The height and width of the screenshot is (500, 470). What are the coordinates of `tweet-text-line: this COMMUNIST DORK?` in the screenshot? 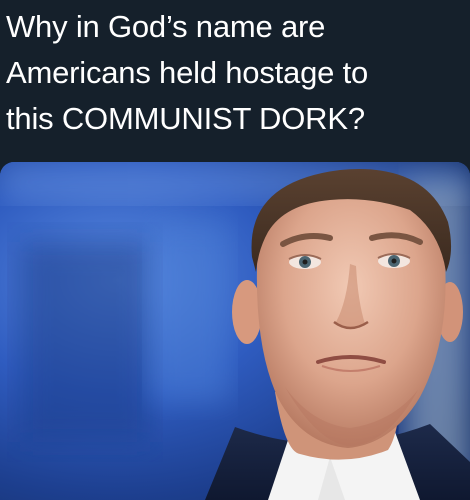 It's located at (185, 118).